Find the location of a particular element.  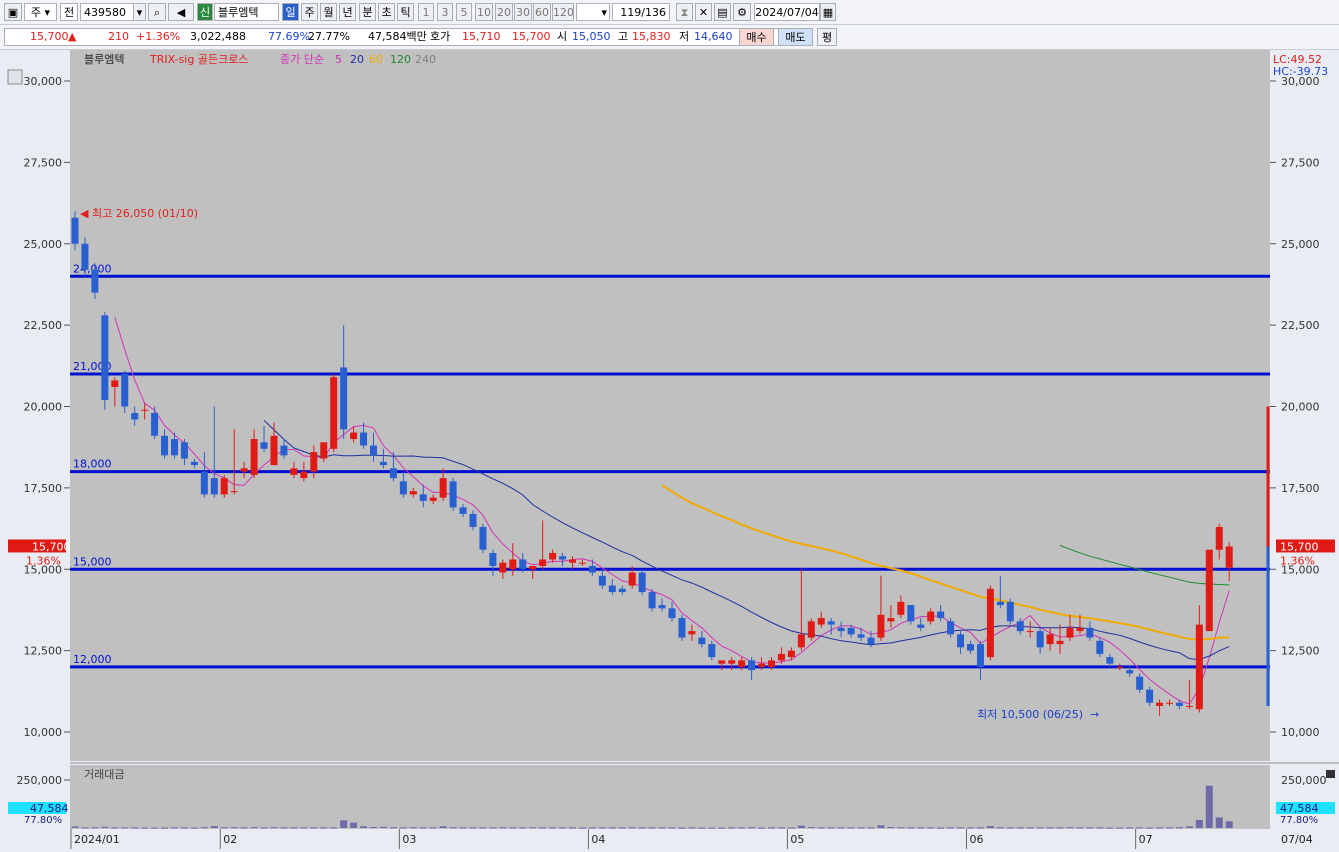

current-price: 15,700 is located at coordinates (49, 36).